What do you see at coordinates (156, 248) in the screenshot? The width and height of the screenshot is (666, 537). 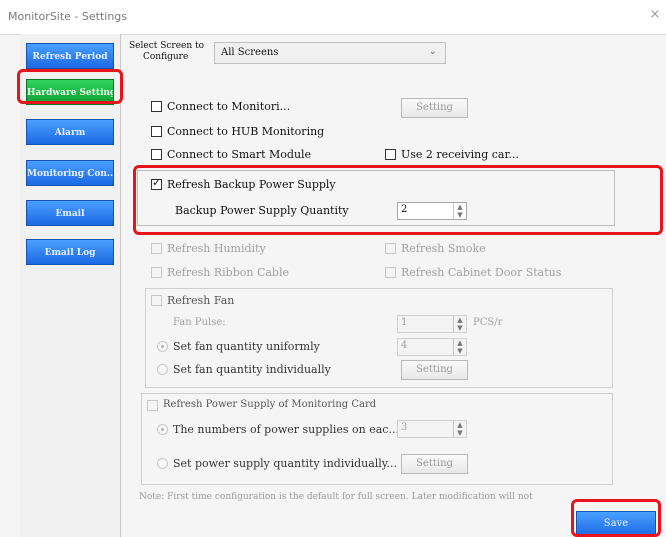 I see `refresh-humidity-checkbox` at bounding box center [156, 248].